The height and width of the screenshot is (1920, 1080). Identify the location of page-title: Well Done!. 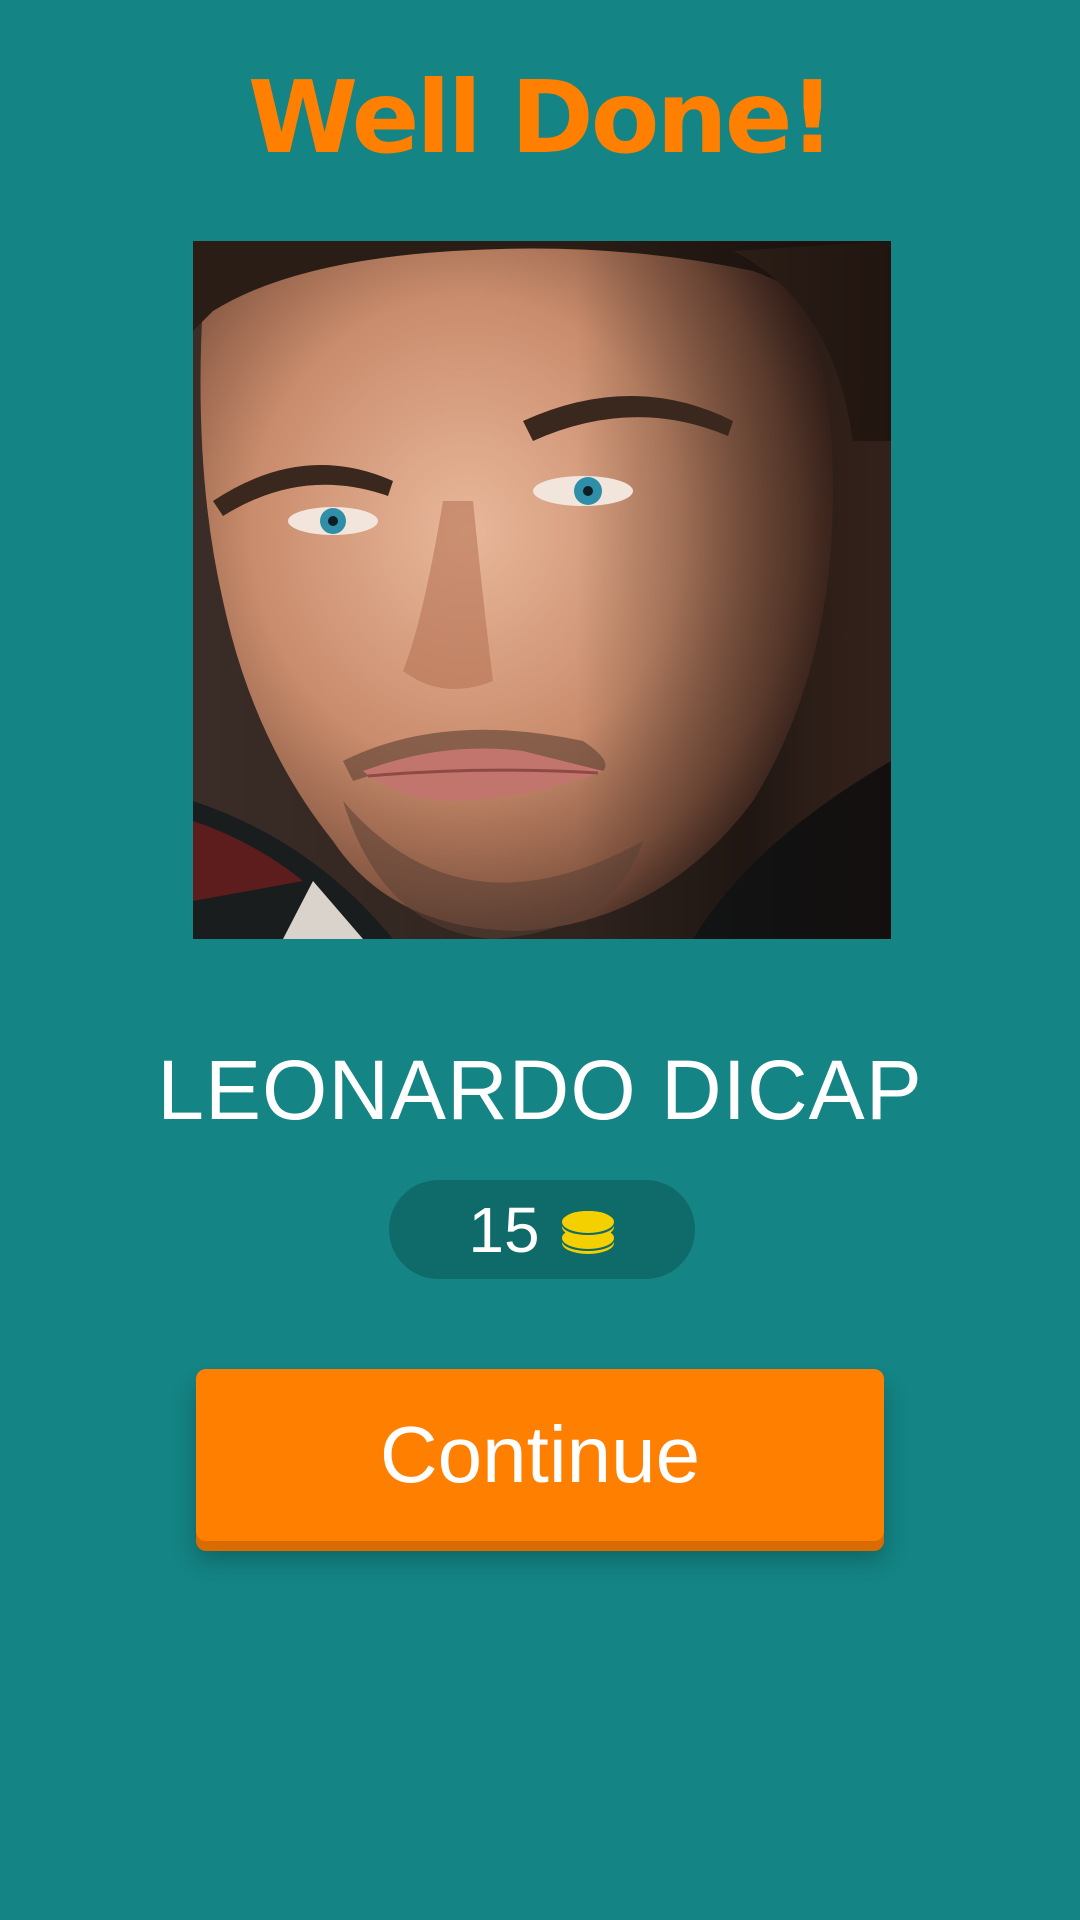
(541, 117).